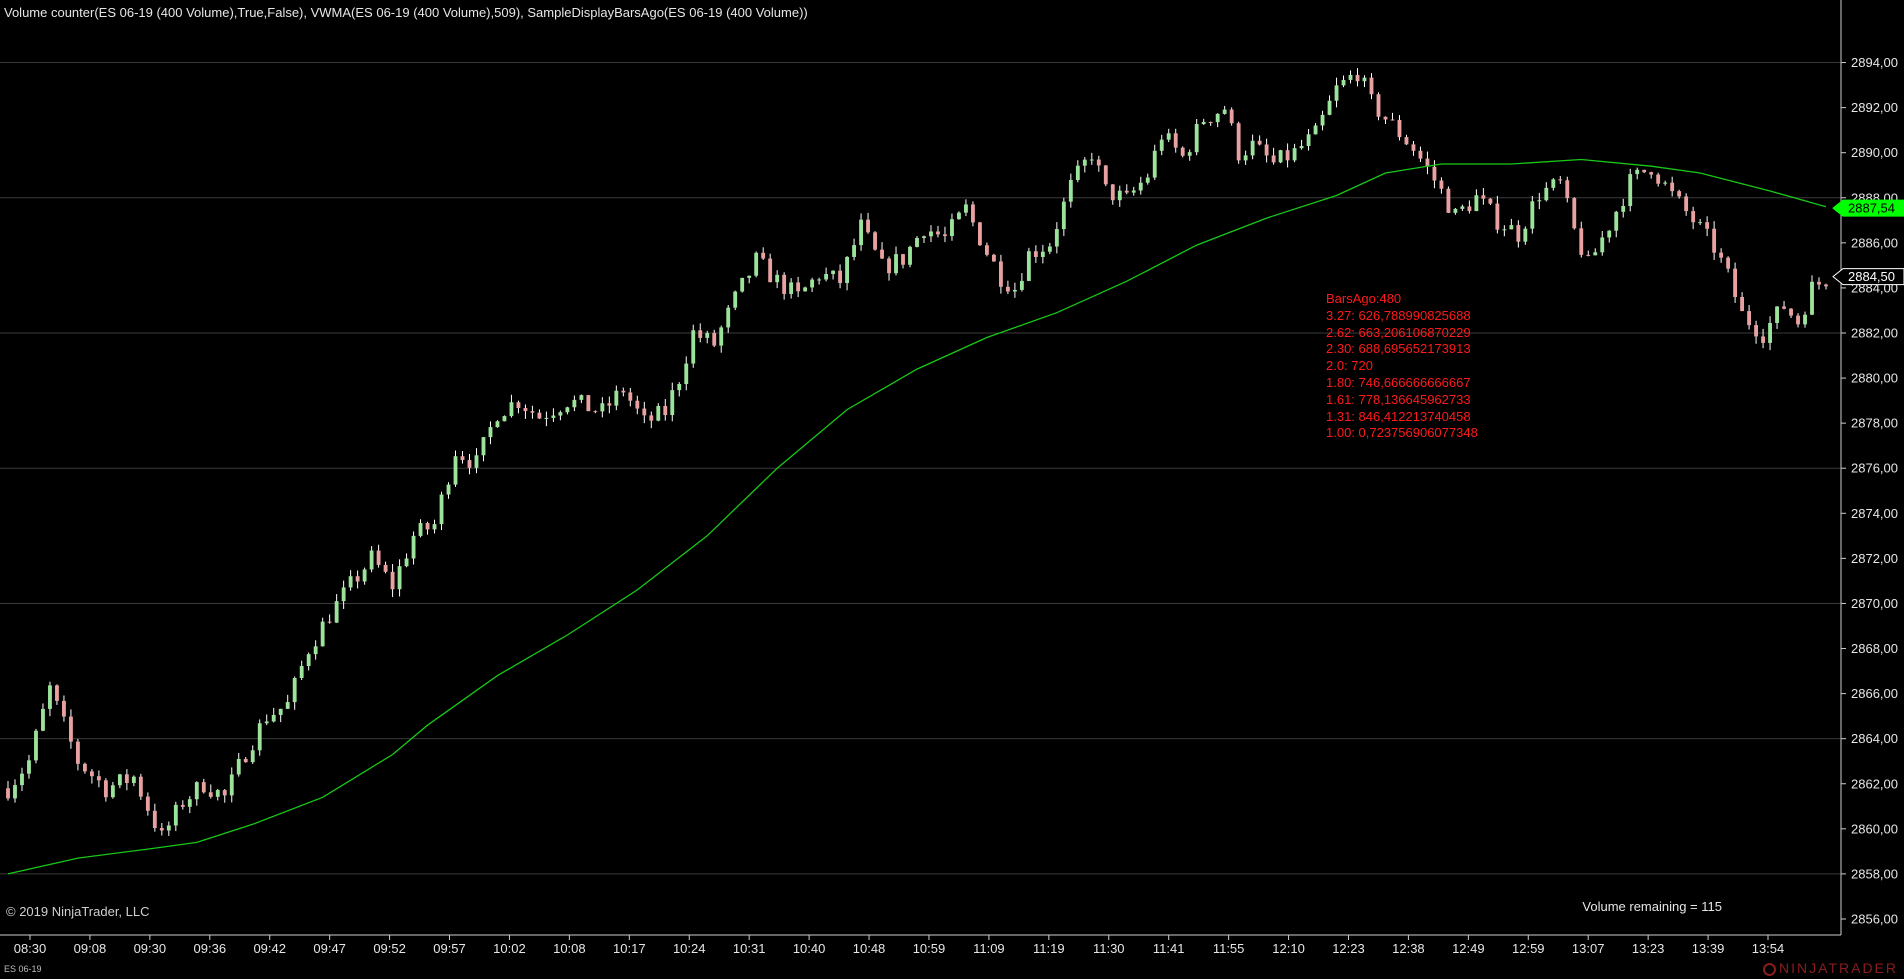 The height and width of the screenshot is (979, 1904). Describe the element at coordinates (210, 948) in the screenshot. I see `x-tick-label: 09:36` at that location.